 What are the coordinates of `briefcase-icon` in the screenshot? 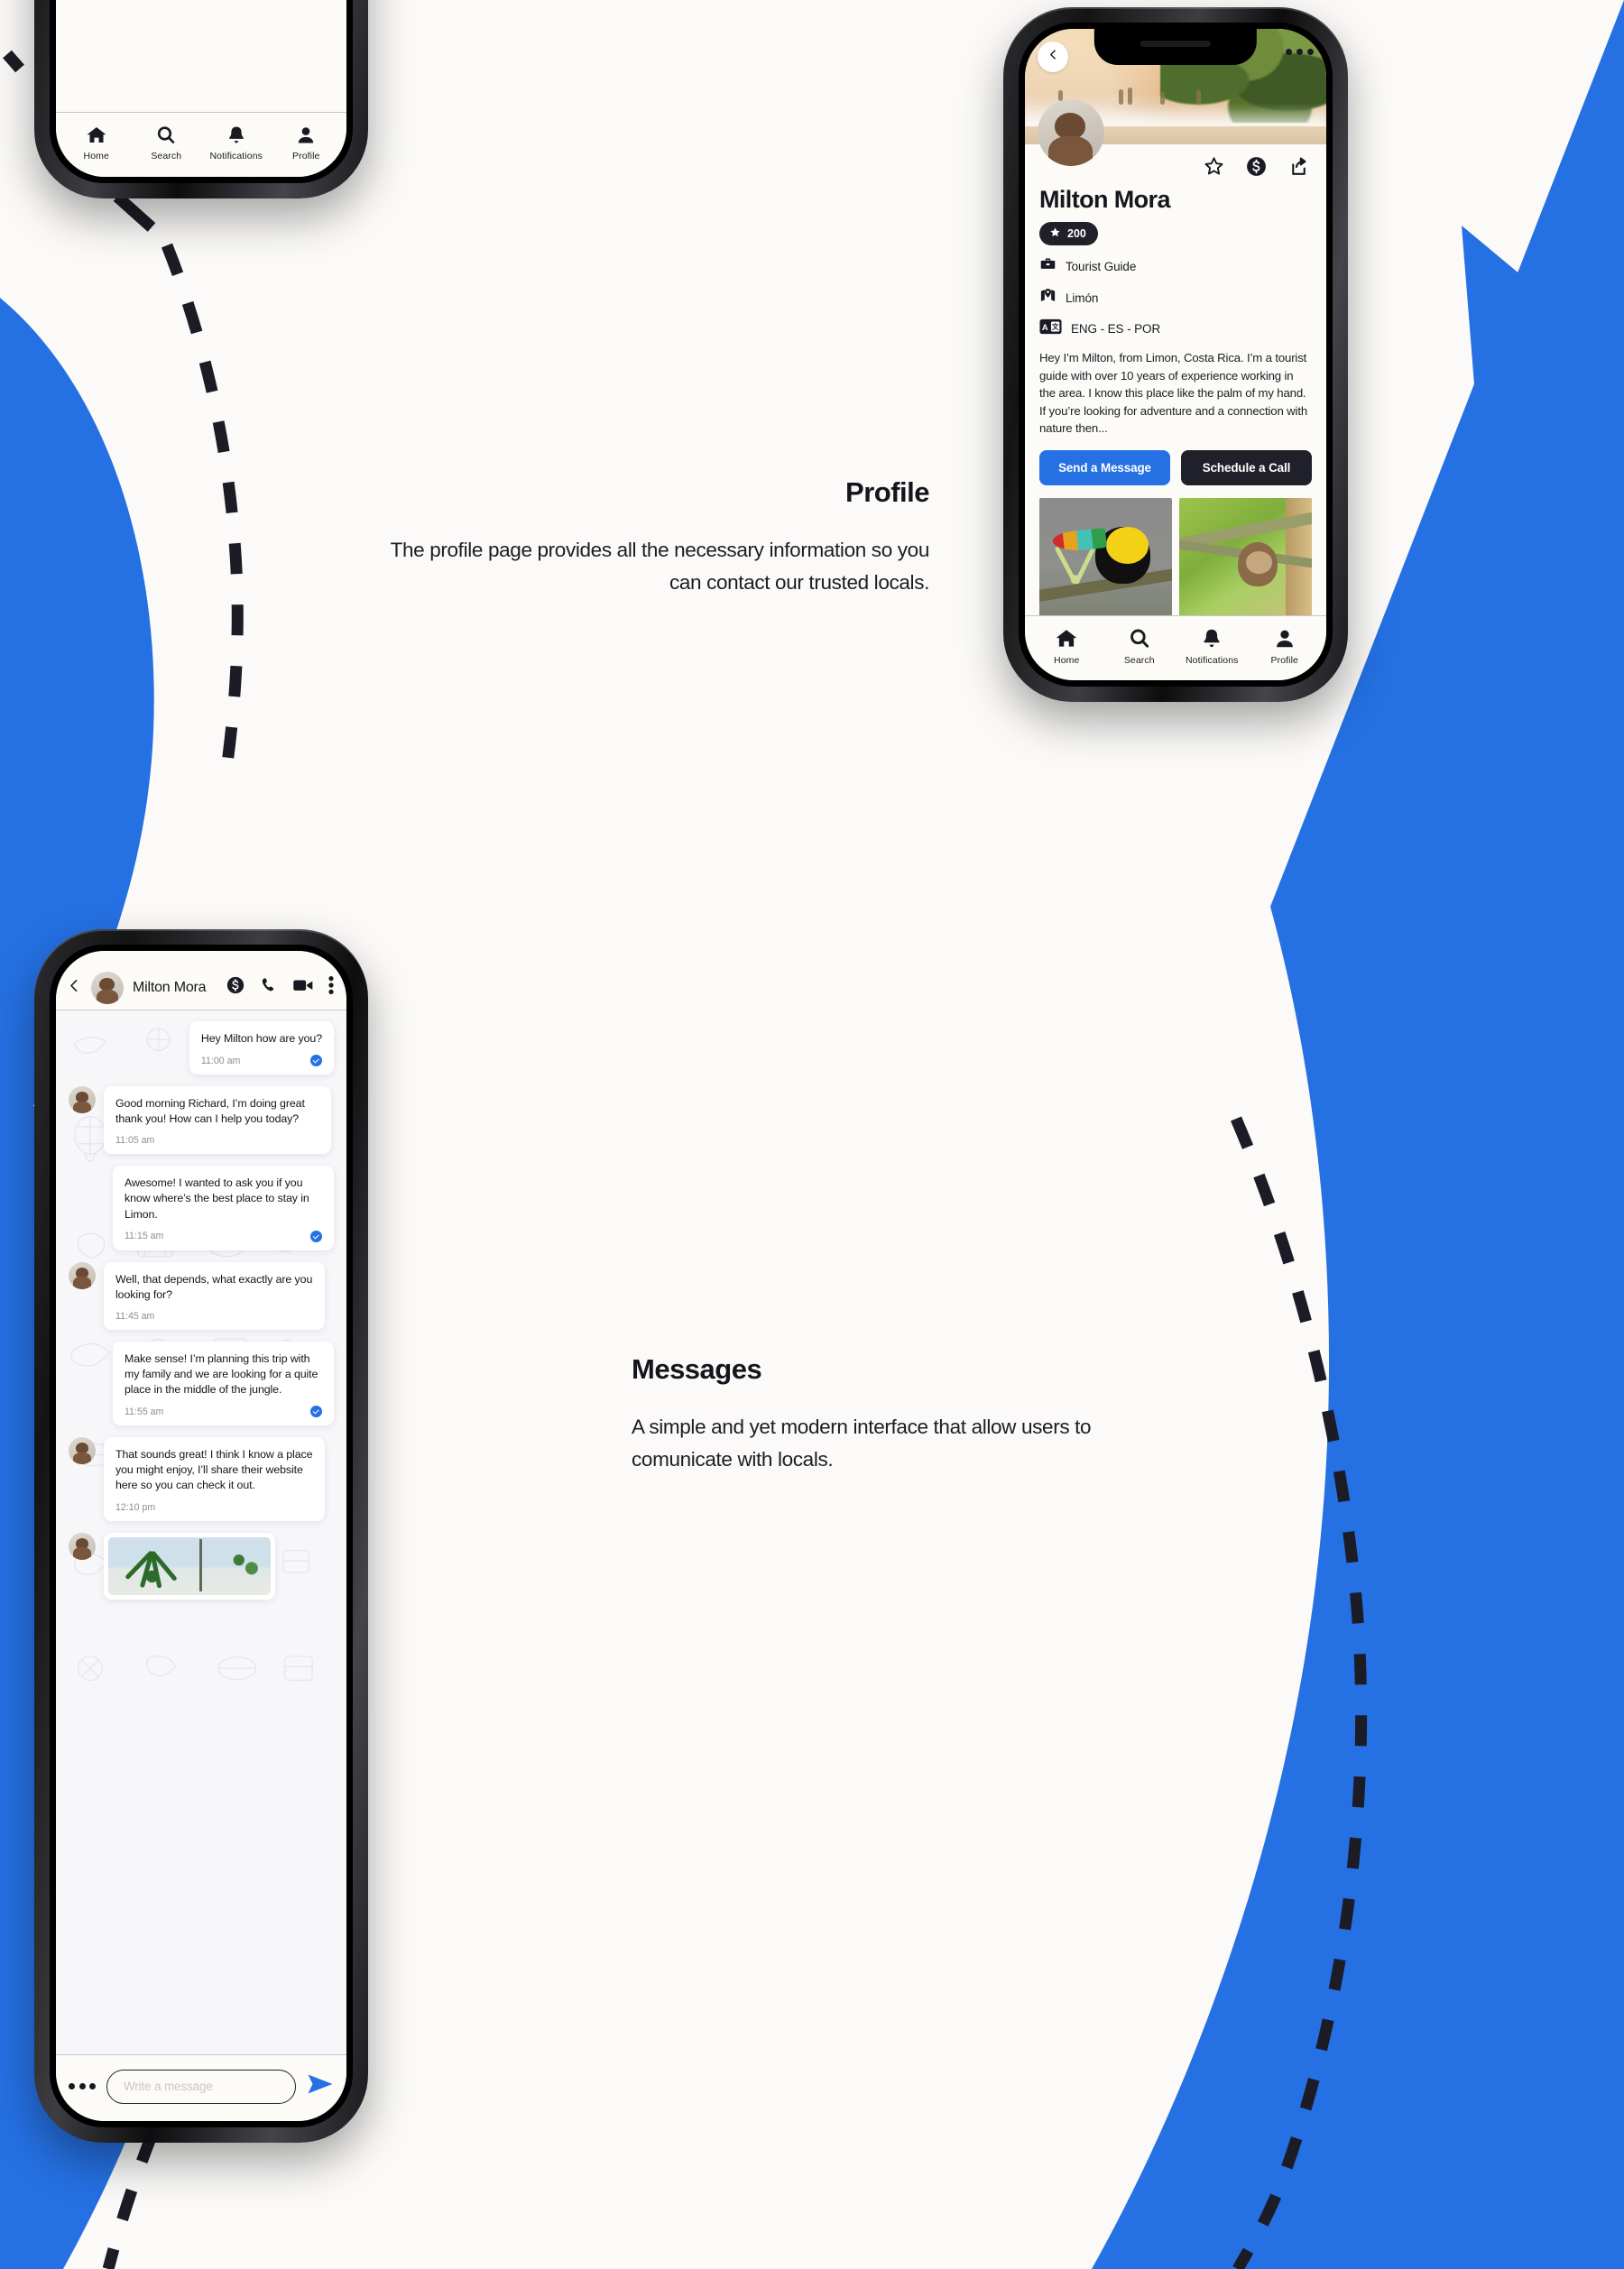 It's located at (1048, 266).